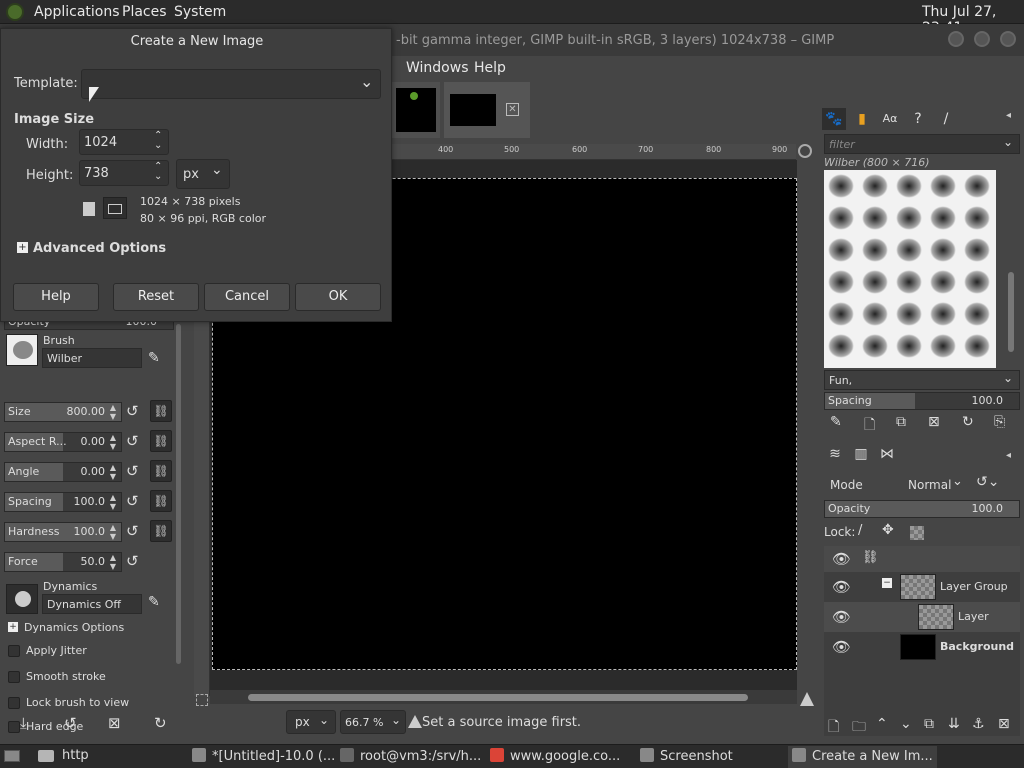 This screenshot has height=768, width=1024. I want to click on mode-select: Normal ⌄, so click(937, 484).